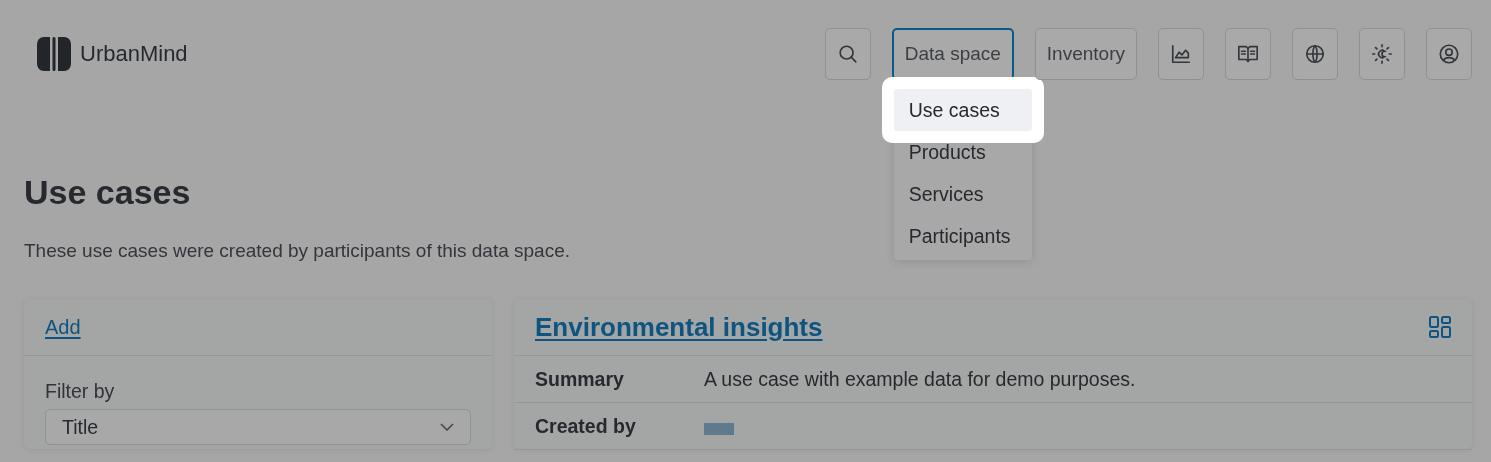 Image resolution: width=1491 pixels, height=462 pixels. I want to click on theme-button, so click(1382, 54).